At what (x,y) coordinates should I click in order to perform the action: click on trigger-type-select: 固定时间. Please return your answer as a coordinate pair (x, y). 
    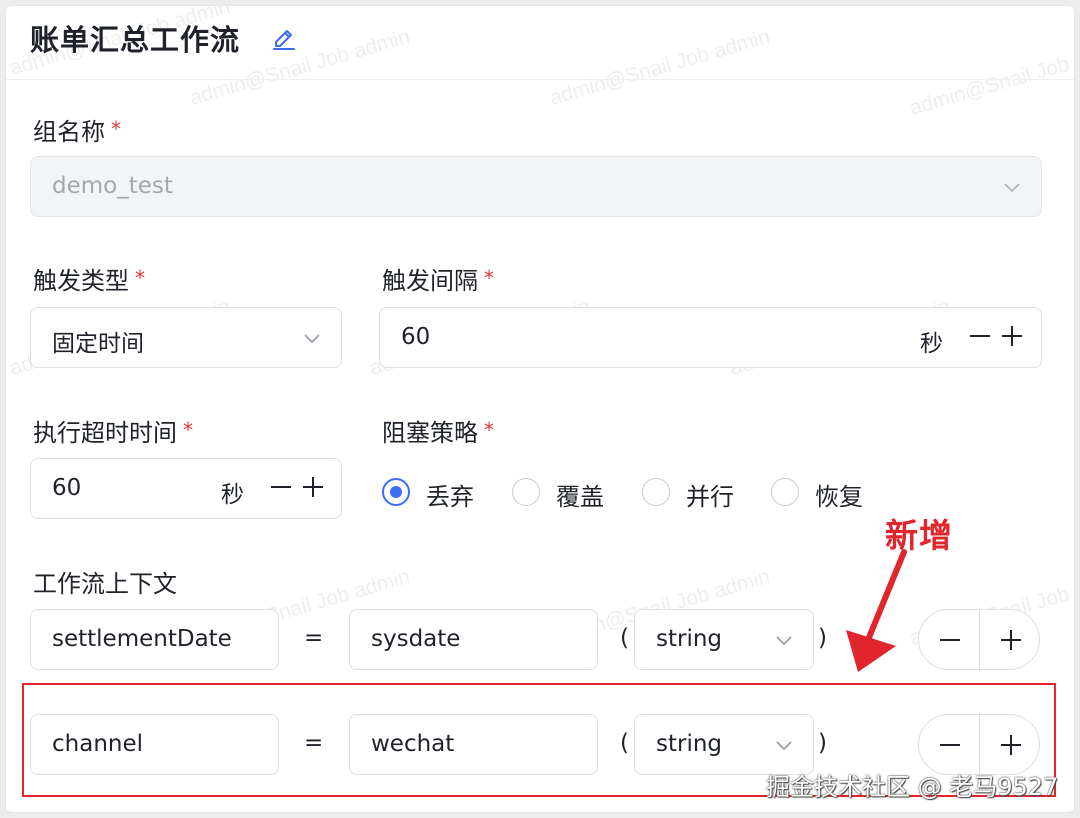
    Looking at the image, I should click on (186, 337).